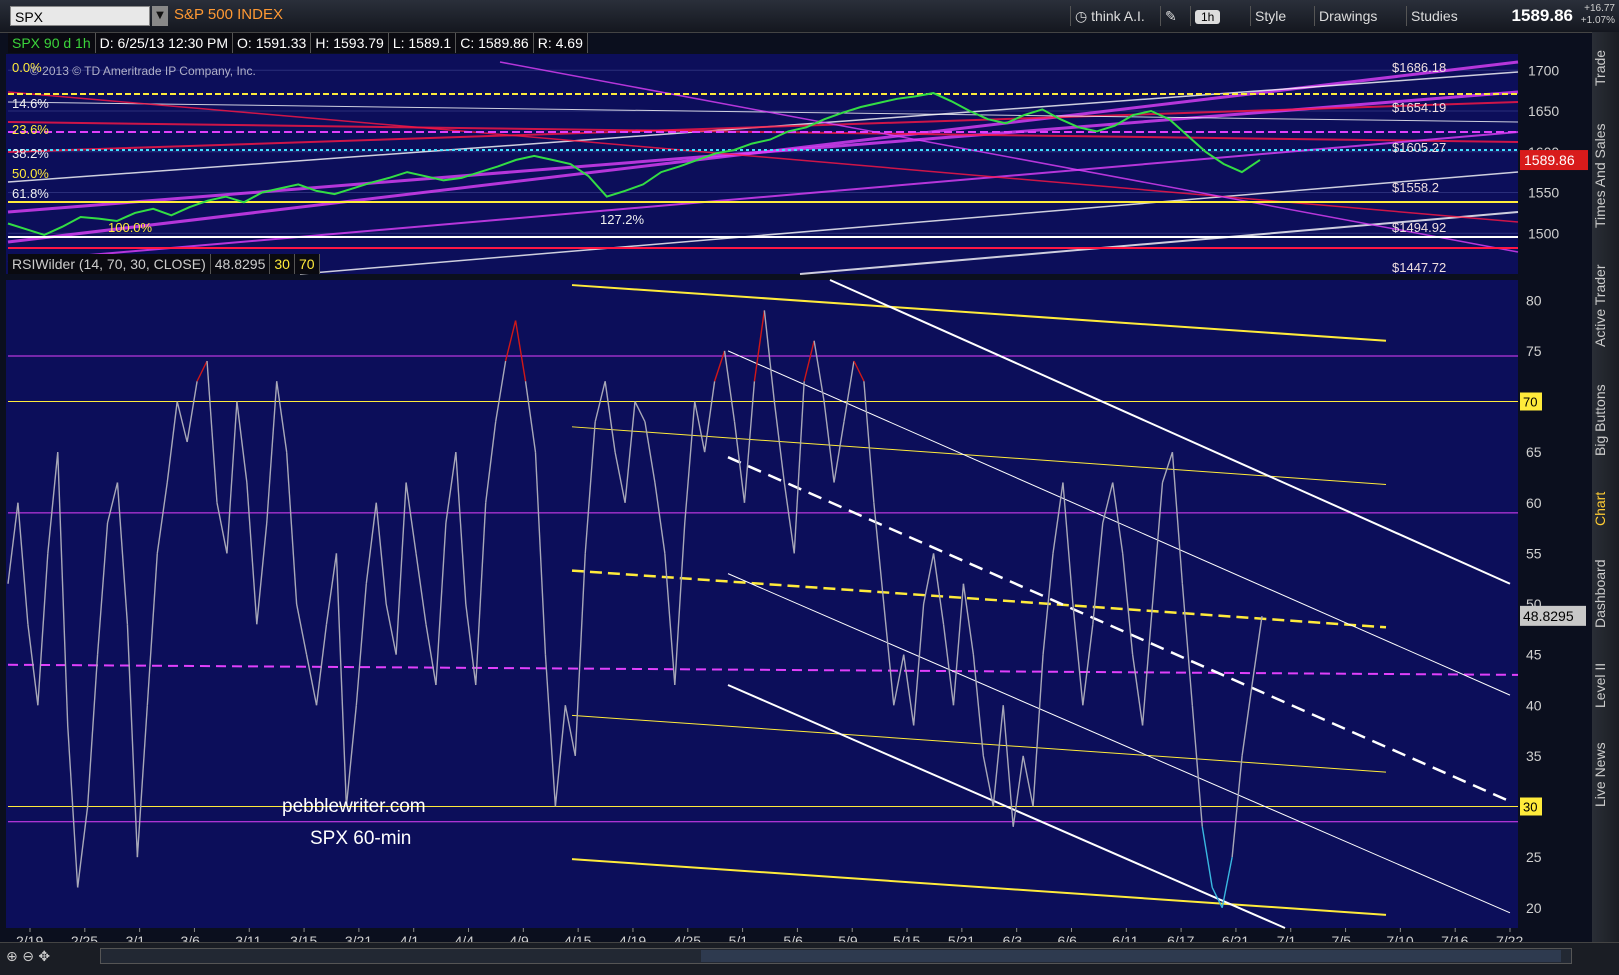 The width and height of the screenshot is (1619, 975). I want to click on x-tick-label: 7/16, so click(1454, 937).